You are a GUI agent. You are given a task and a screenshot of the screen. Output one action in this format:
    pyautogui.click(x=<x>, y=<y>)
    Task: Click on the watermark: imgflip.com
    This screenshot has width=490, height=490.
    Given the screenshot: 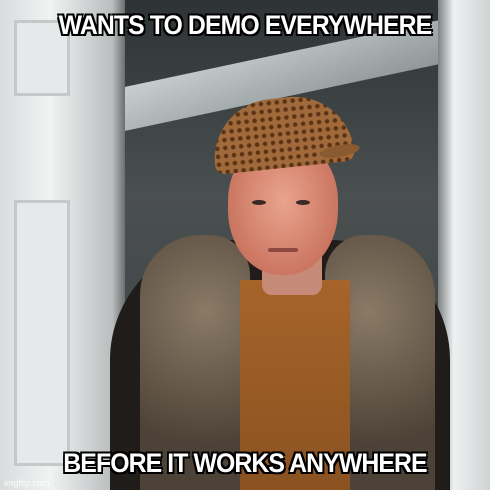 What is the action you would take?
    pyautogui.click(x=27, y=483)
    